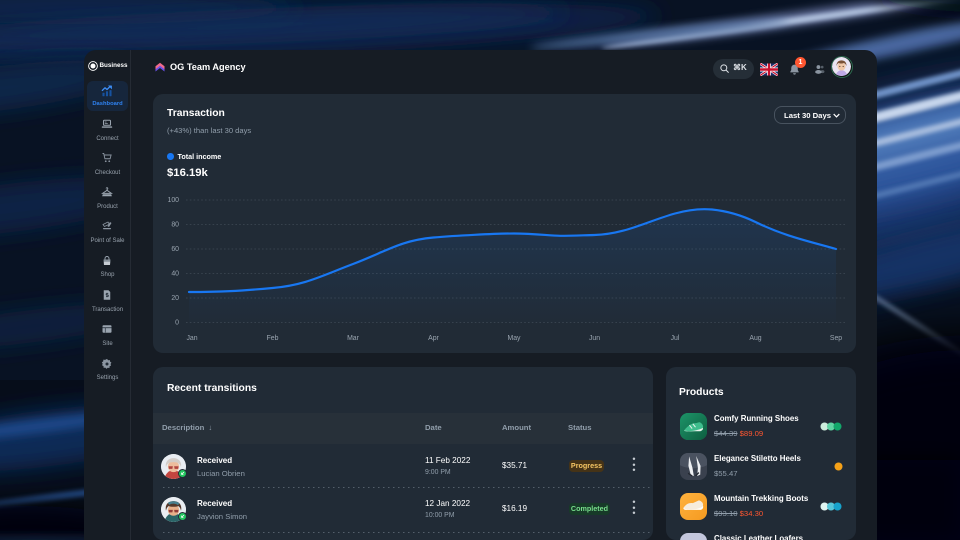  Describe the element at coordinates (514, 338) in the screenshot. I see `svg-text: May` at that location.